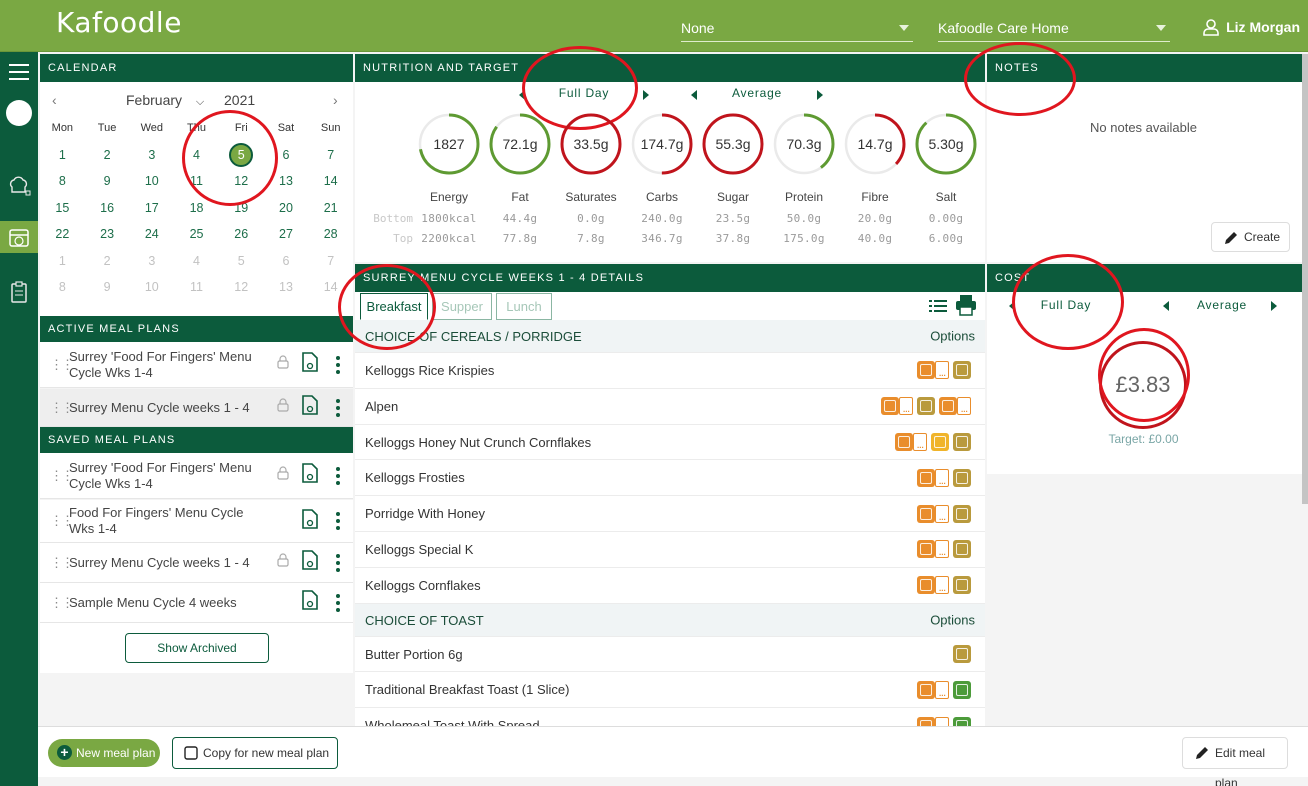  I want to click on sidebar-item-recipes, so click(19, 186).